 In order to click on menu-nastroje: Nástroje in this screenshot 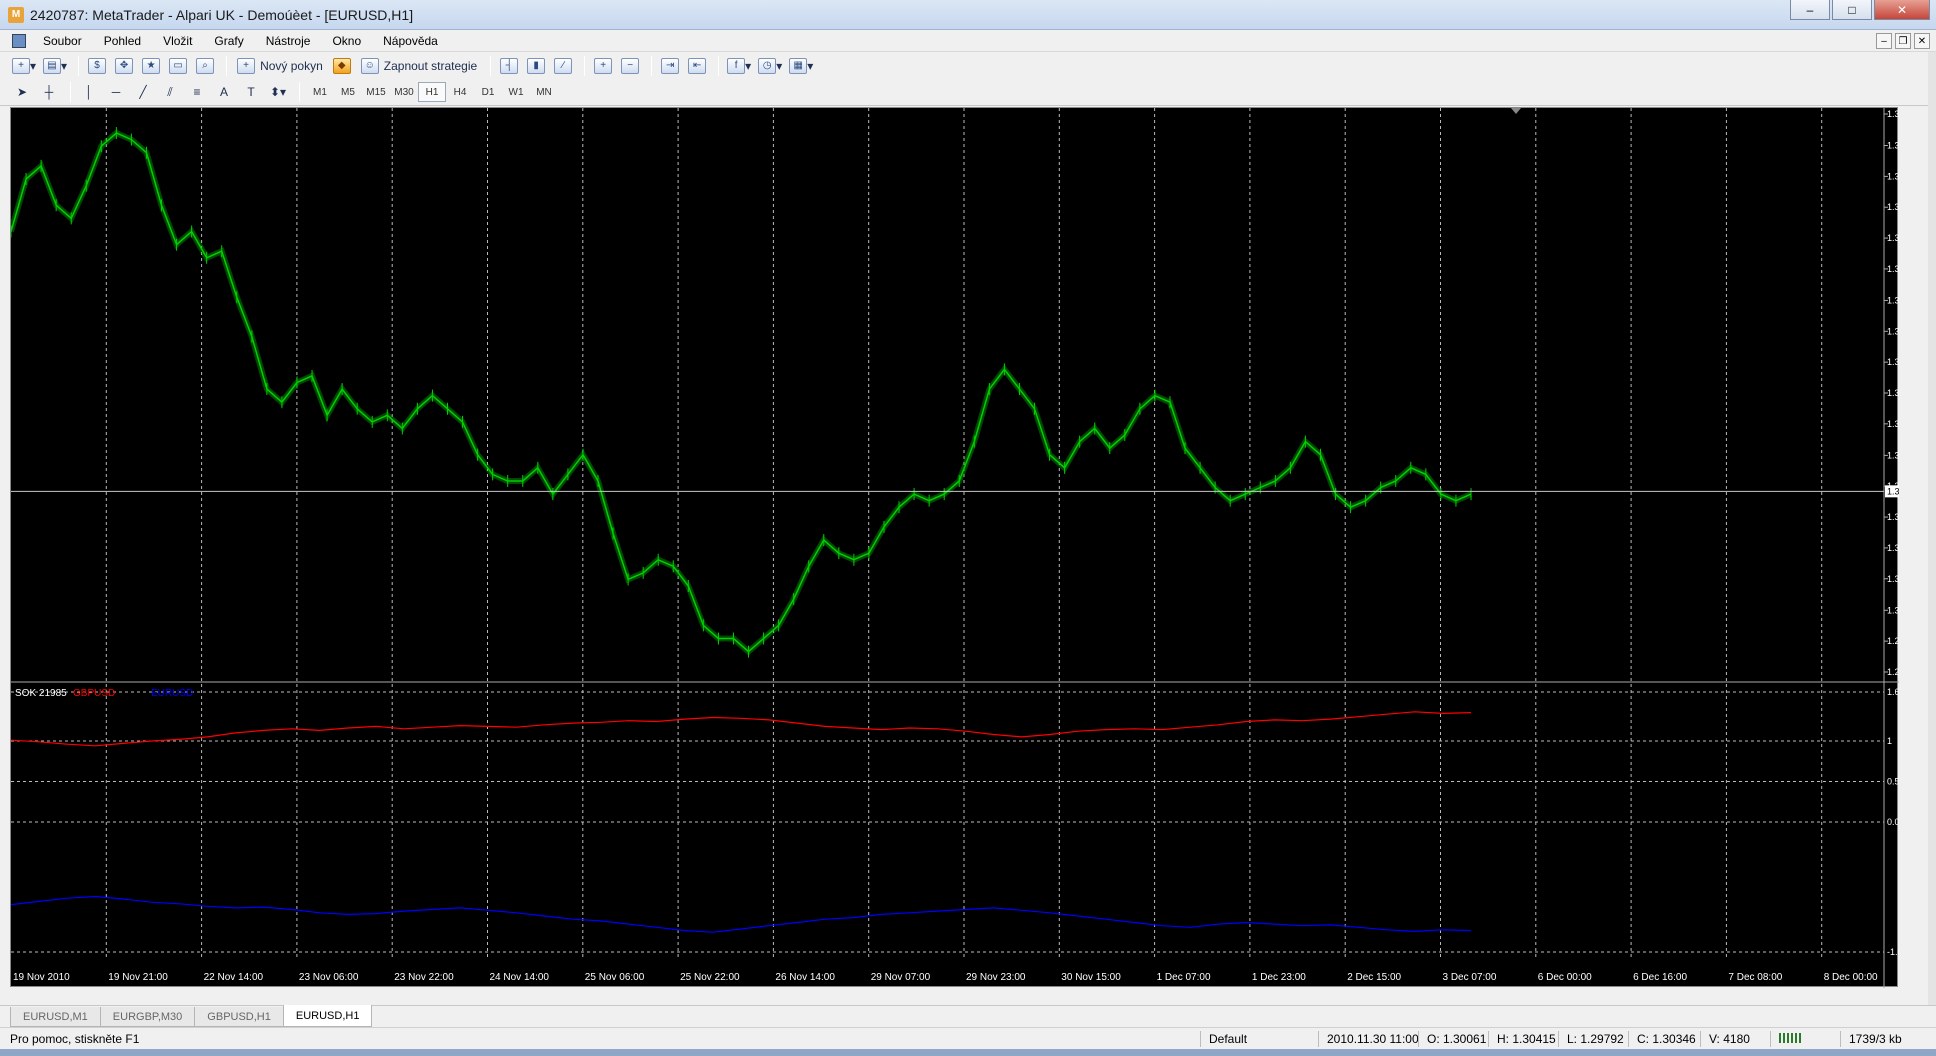, I will do `click(288, 41)`.